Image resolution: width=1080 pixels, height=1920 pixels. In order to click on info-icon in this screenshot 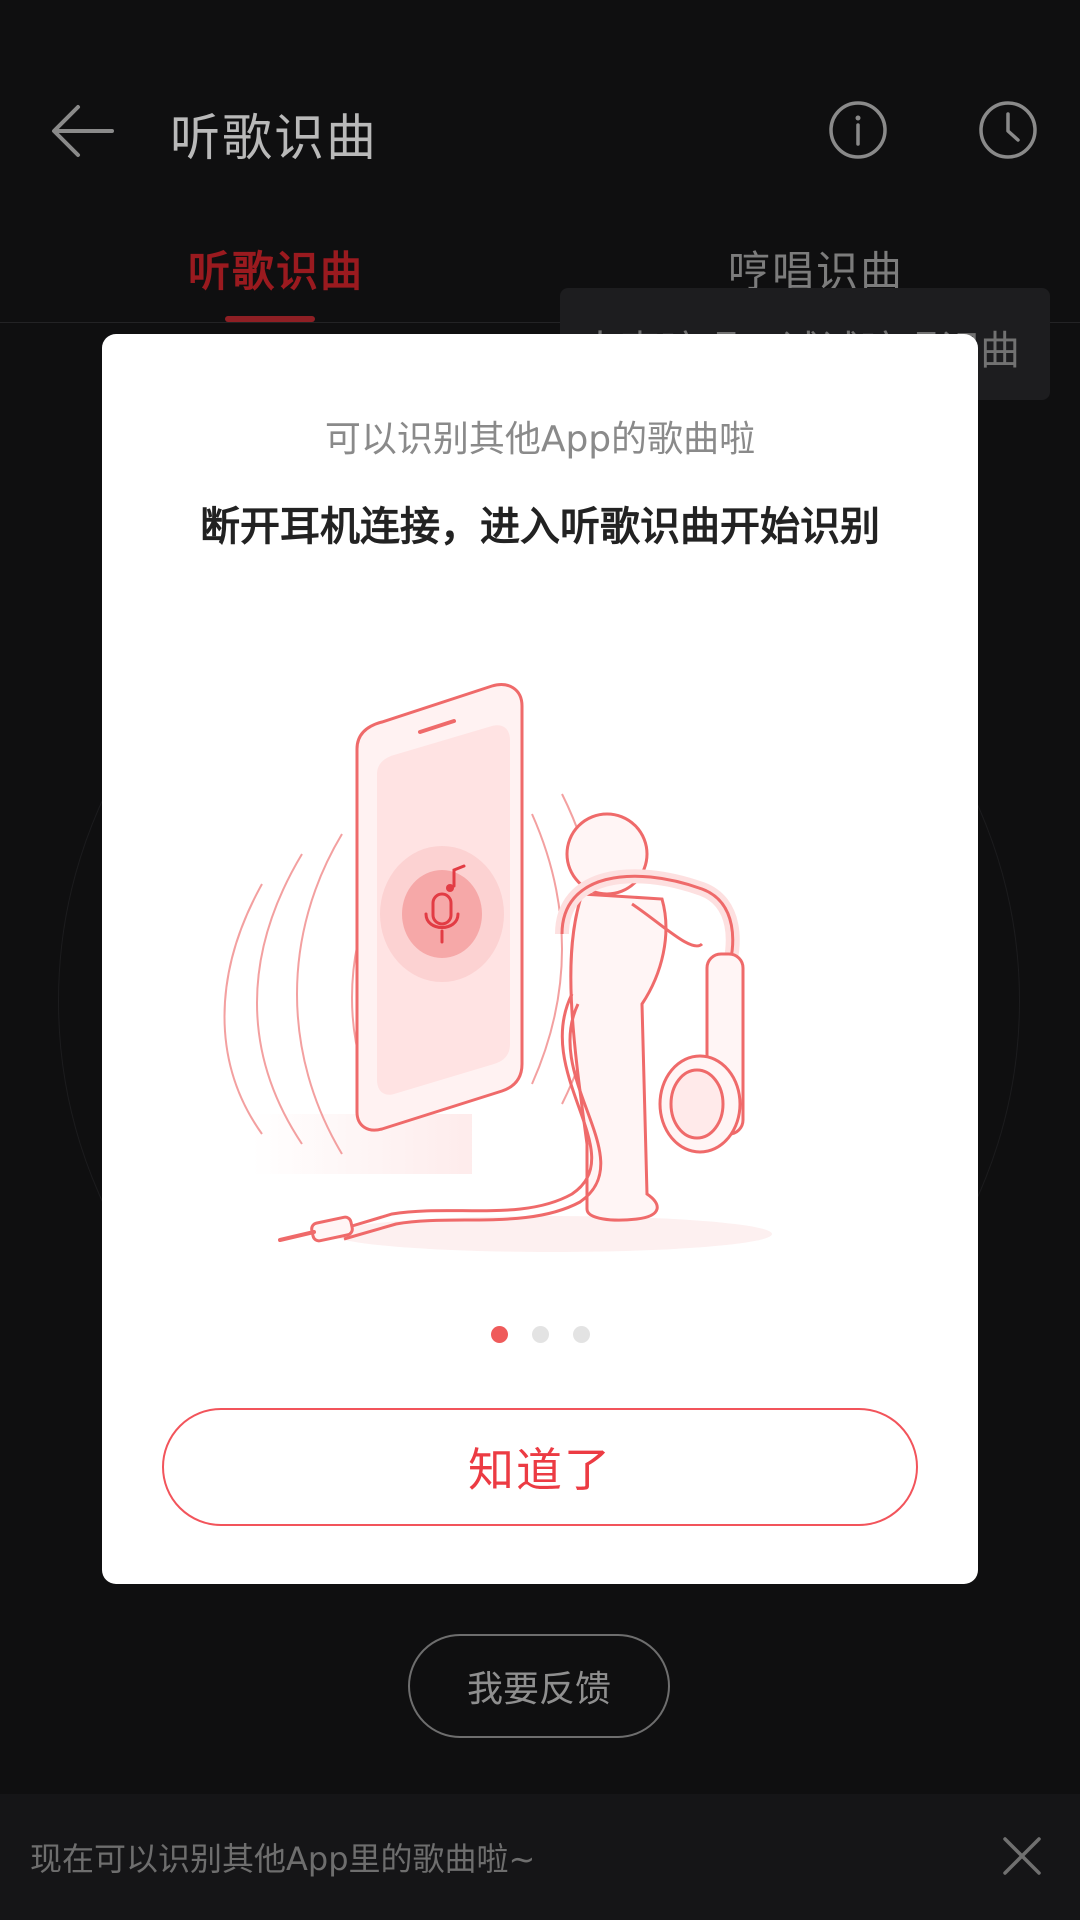, I will do `click(858, 130)`.